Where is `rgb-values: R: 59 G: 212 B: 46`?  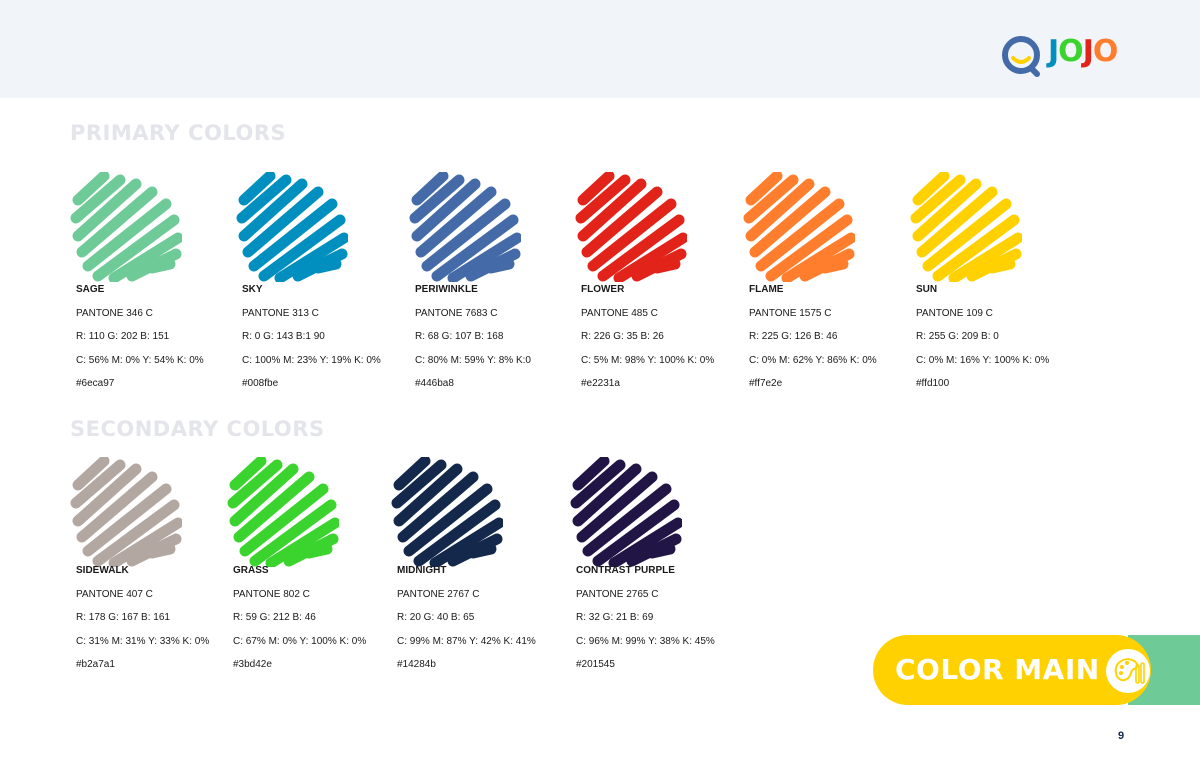 rgb-values: R: 59 G: 212 B: 46 is located at coordinates (274, 618).